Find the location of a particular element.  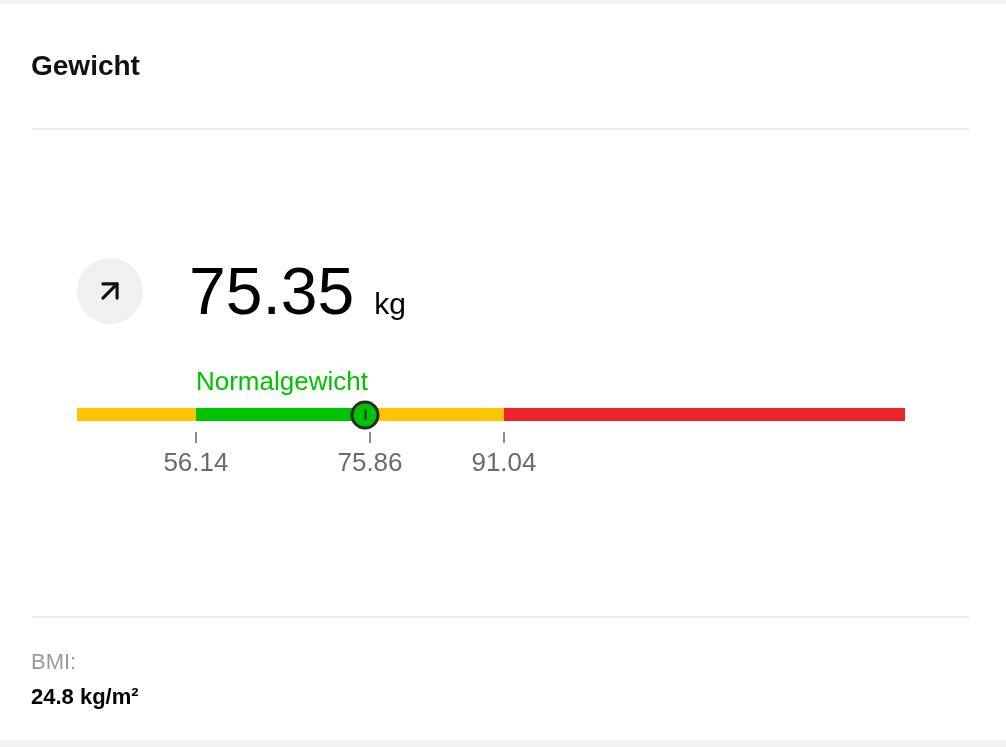

scale-limit-label: 56.14 is located at coordinates (196, 462).